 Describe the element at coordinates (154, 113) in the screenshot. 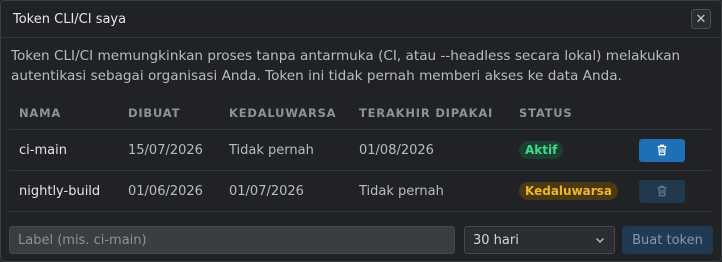

I see `header-created: DIBUAT` at that location.